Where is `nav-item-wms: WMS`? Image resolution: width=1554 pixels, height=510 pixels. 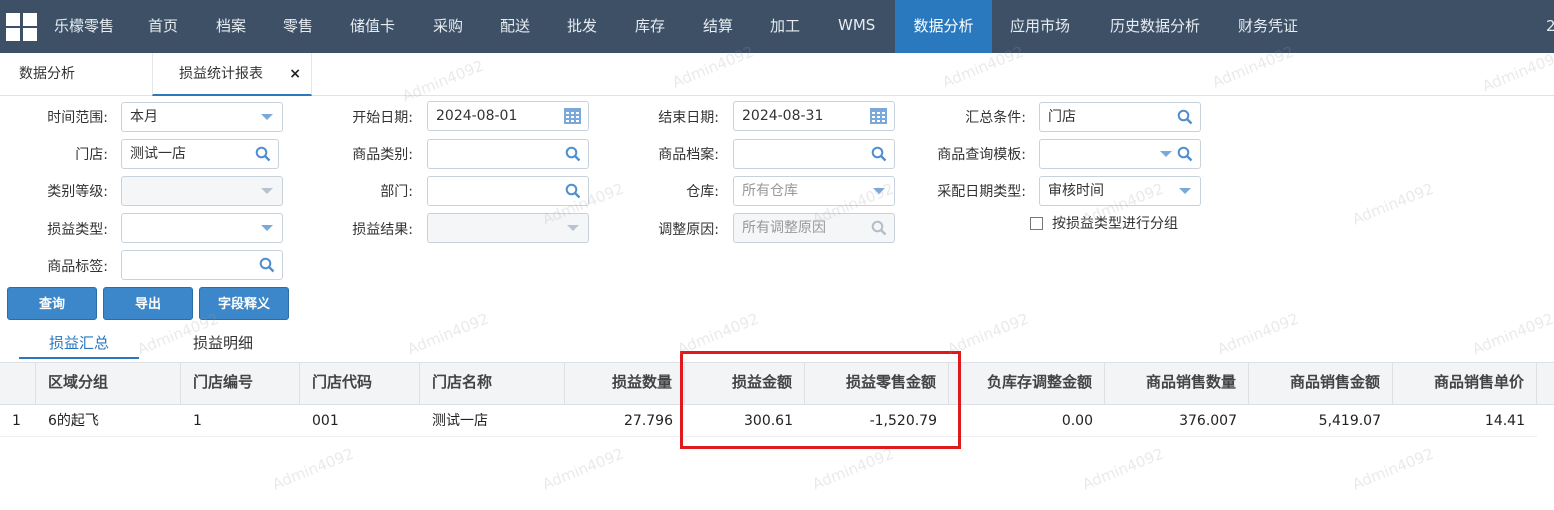
nav-item-wms: WMS is located at coordinates (856, 26).